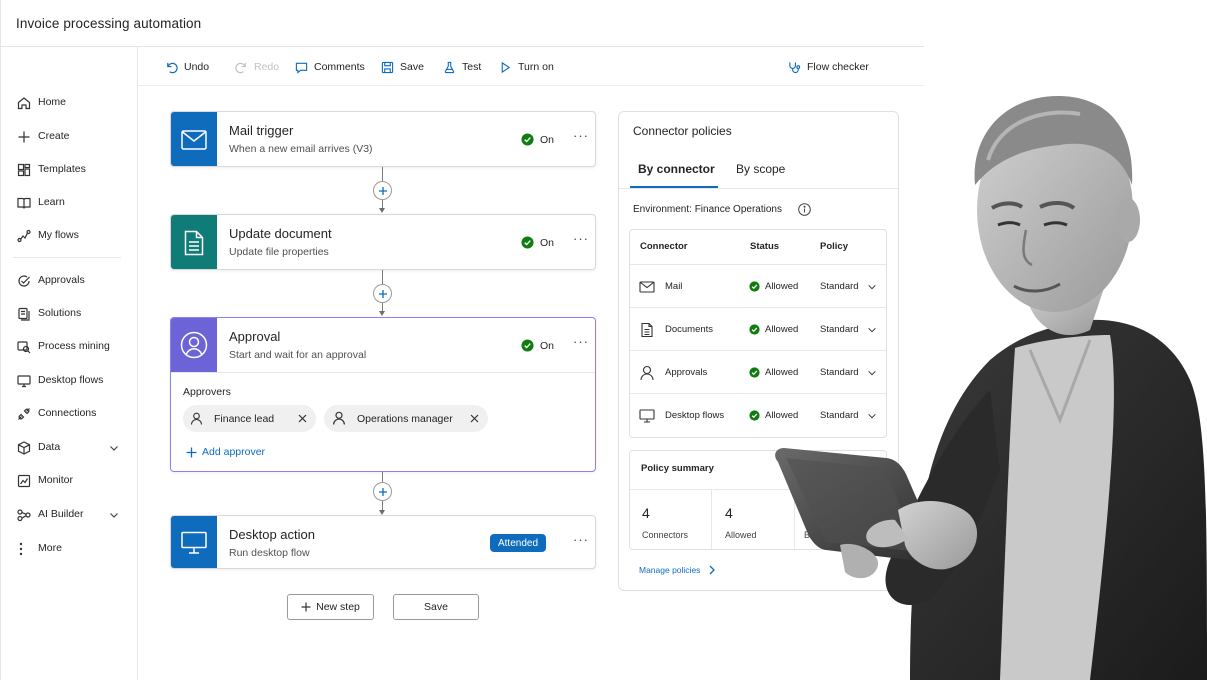 The height and width of the screenshot is (680, 1207). What do you see at coordinates (69, 414) in the screenshot?
I see `sidebar-item-connections: Connections` at bounding box center [69, 414].